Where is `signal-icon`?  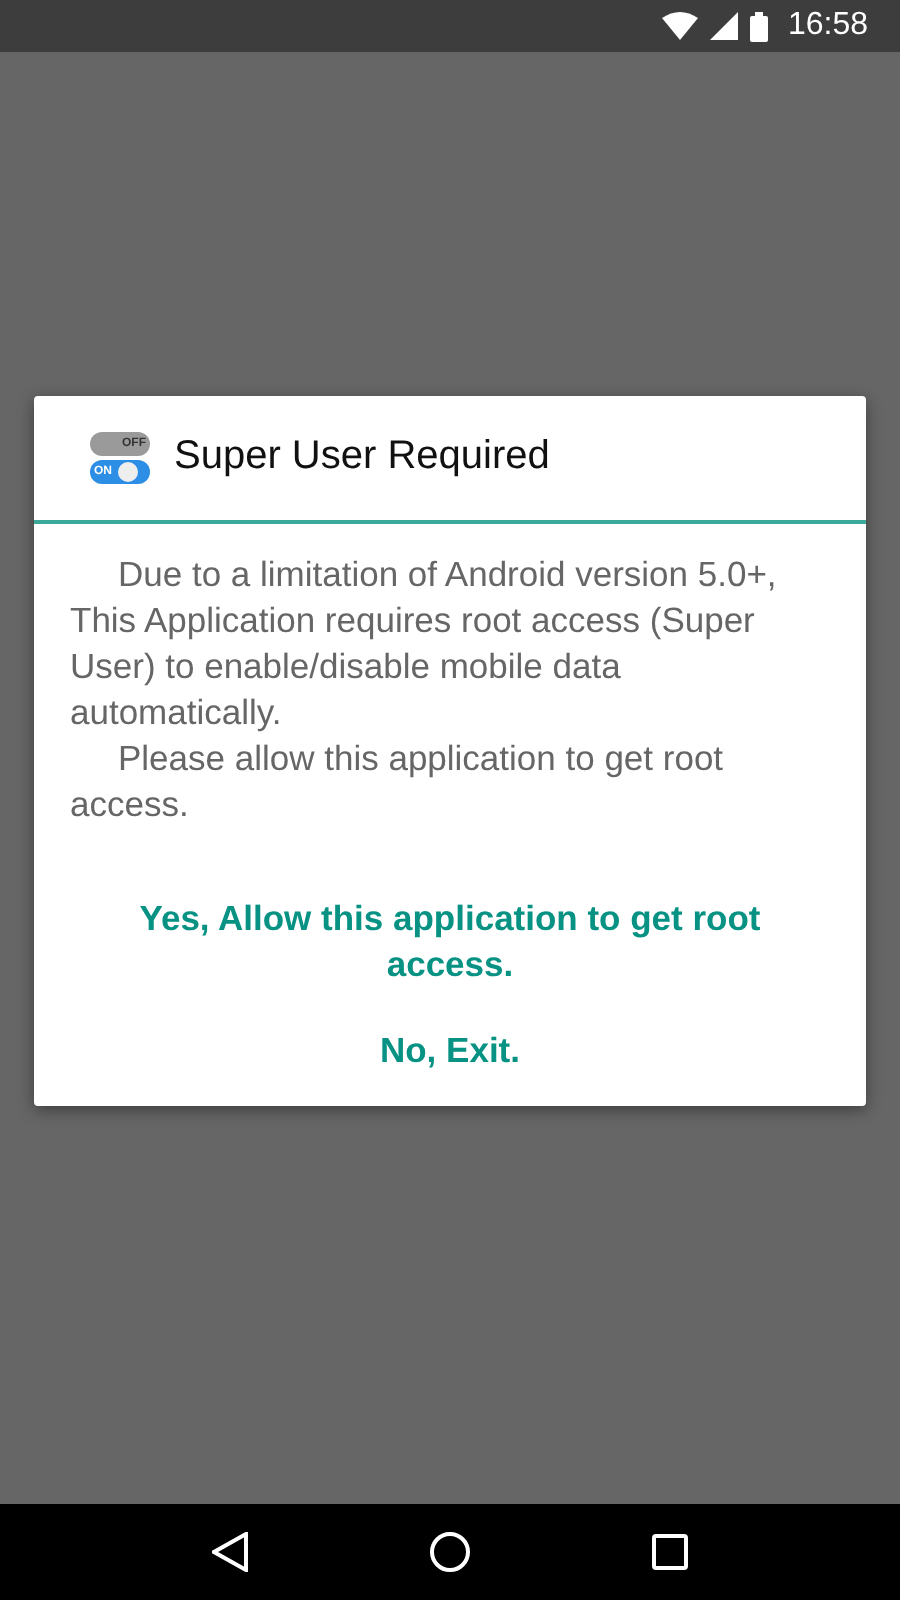 signal-icon is located at coordinates (723, 26).